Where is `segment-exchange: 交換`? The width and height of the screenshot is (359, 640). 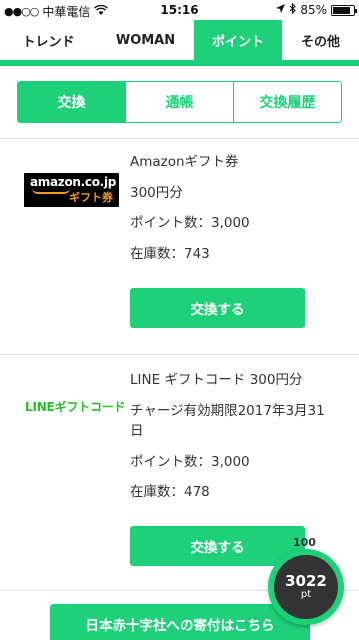 segment-exchange: 交換 is located at coordinates (72, 102).